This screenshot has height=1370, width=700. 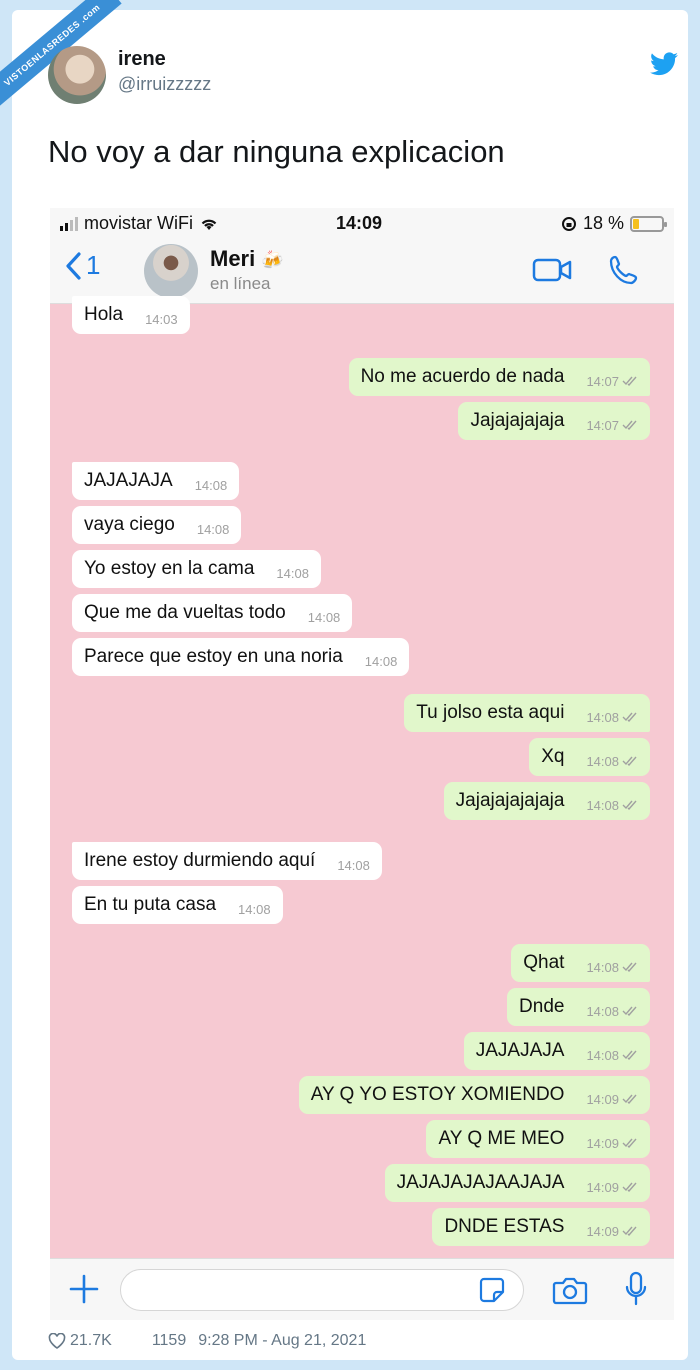 What do you see at coordinates (542, 1006) in the screenshot?
I see `message-text: Dnde` at bounding box center [542, 1006].